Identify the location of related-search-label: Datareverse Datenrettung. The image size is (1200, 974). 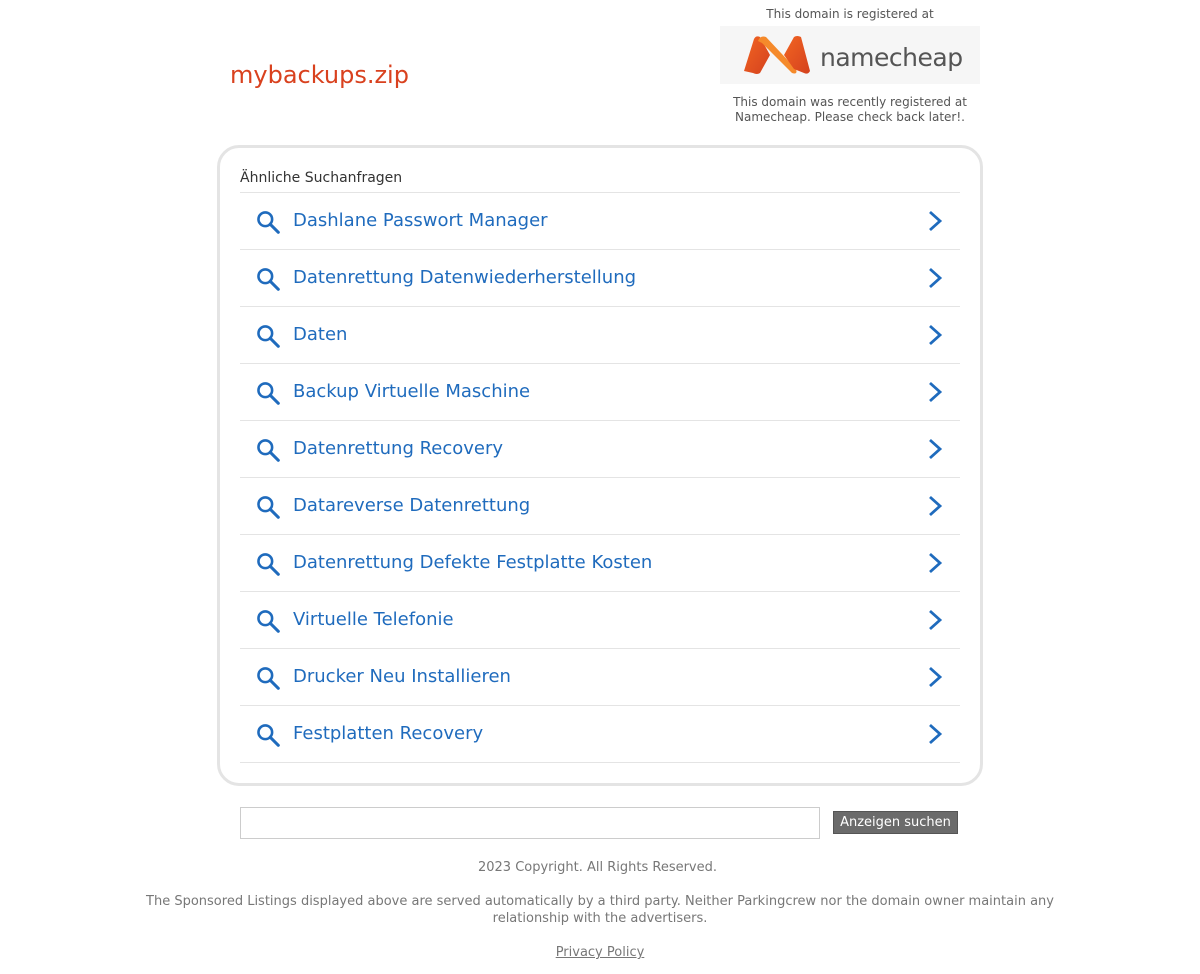
(412, 505).